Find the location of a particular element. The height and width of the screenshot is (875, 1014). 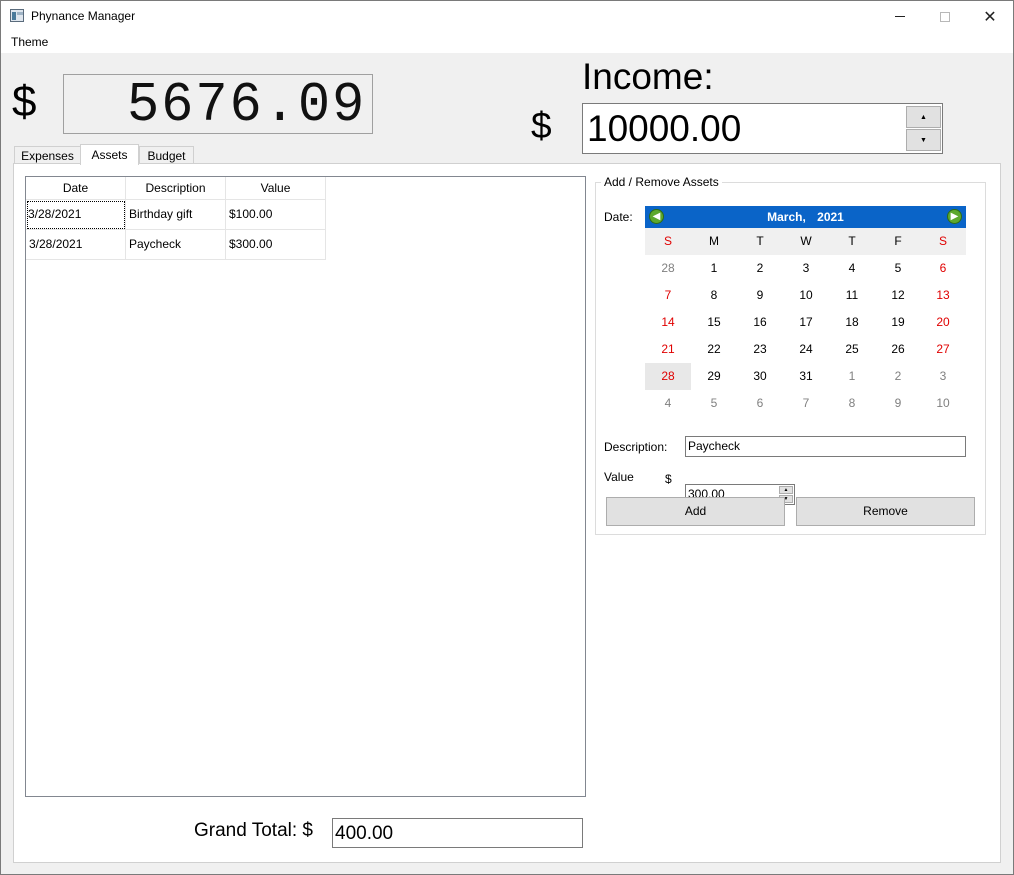

calendar-day: 17 is located at coordinates (806, 322).